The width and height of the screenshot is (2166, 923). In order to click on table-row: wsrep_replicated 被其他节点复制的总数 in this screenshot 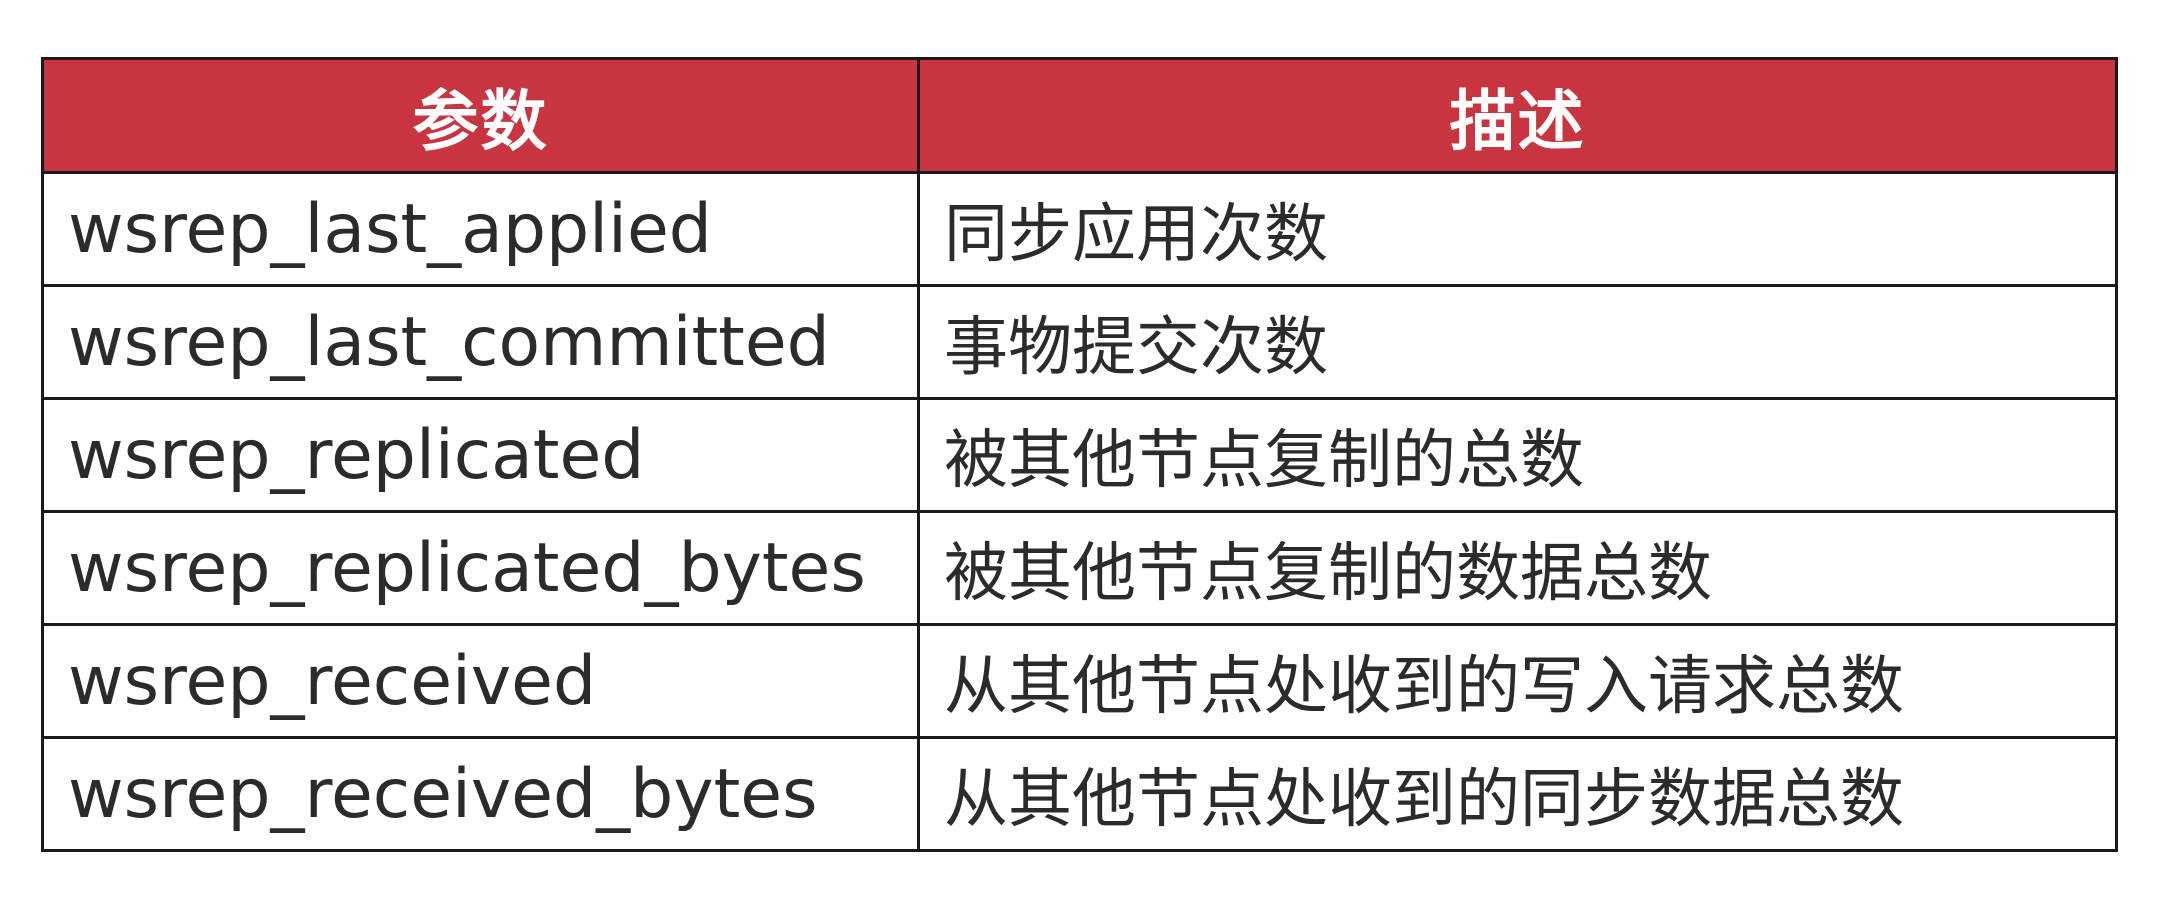, I will do `click(1079, 455)`.